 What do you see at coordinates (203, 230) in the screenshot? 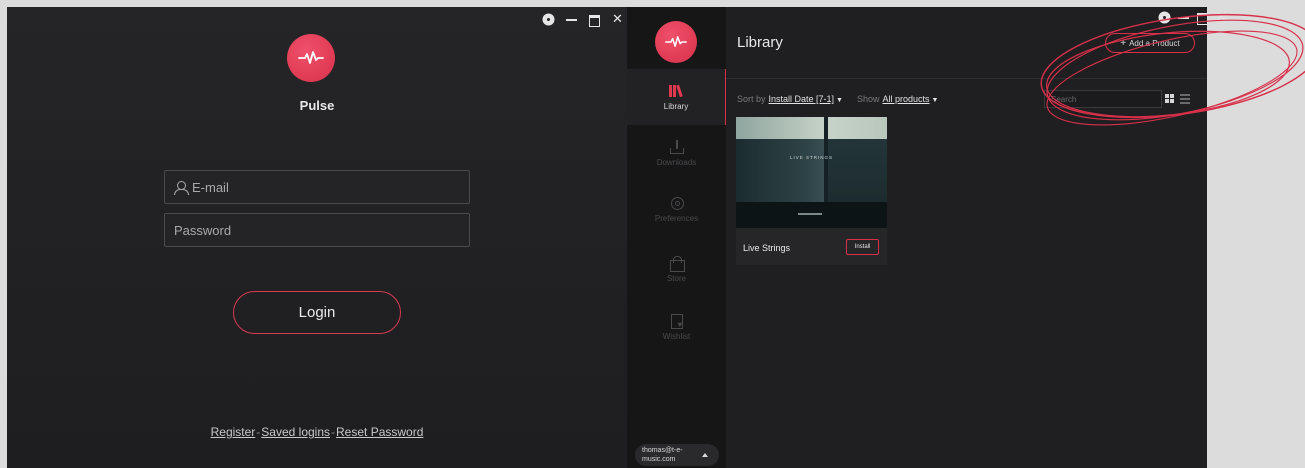
I see `password-placeholder: Password` at bounding box center [203, 230].